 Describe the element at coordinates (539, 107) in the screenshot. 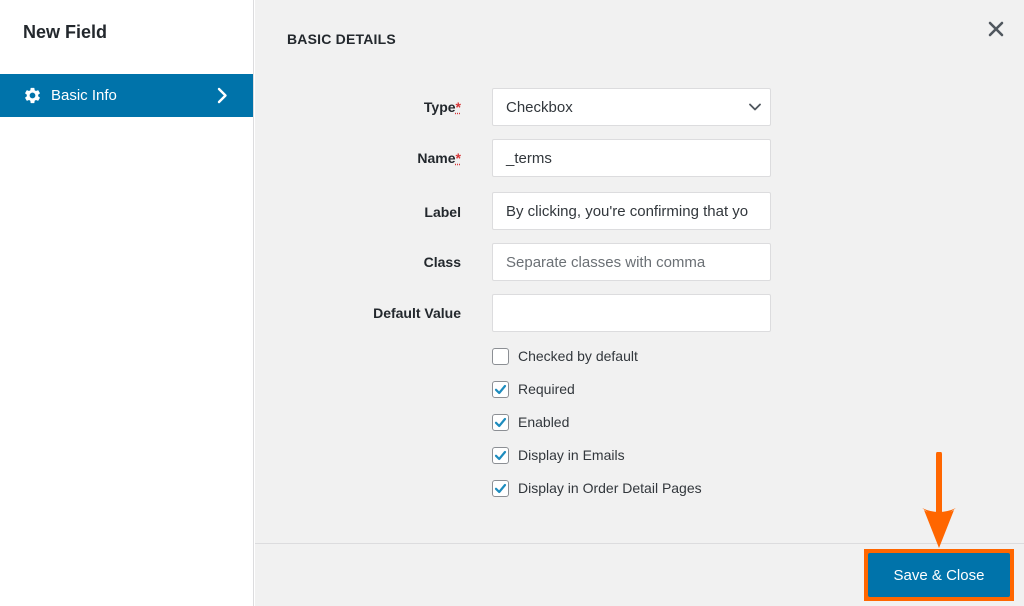

I see `type-select-value: Checkbox` at that location.